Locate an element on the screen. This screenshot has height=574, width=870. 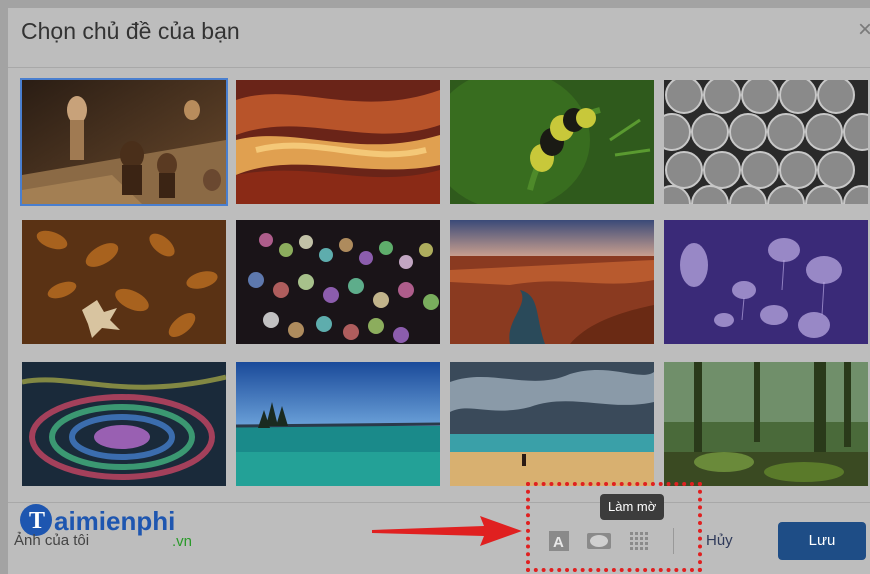
lake-shore-image is located at coordinates (338, 424).